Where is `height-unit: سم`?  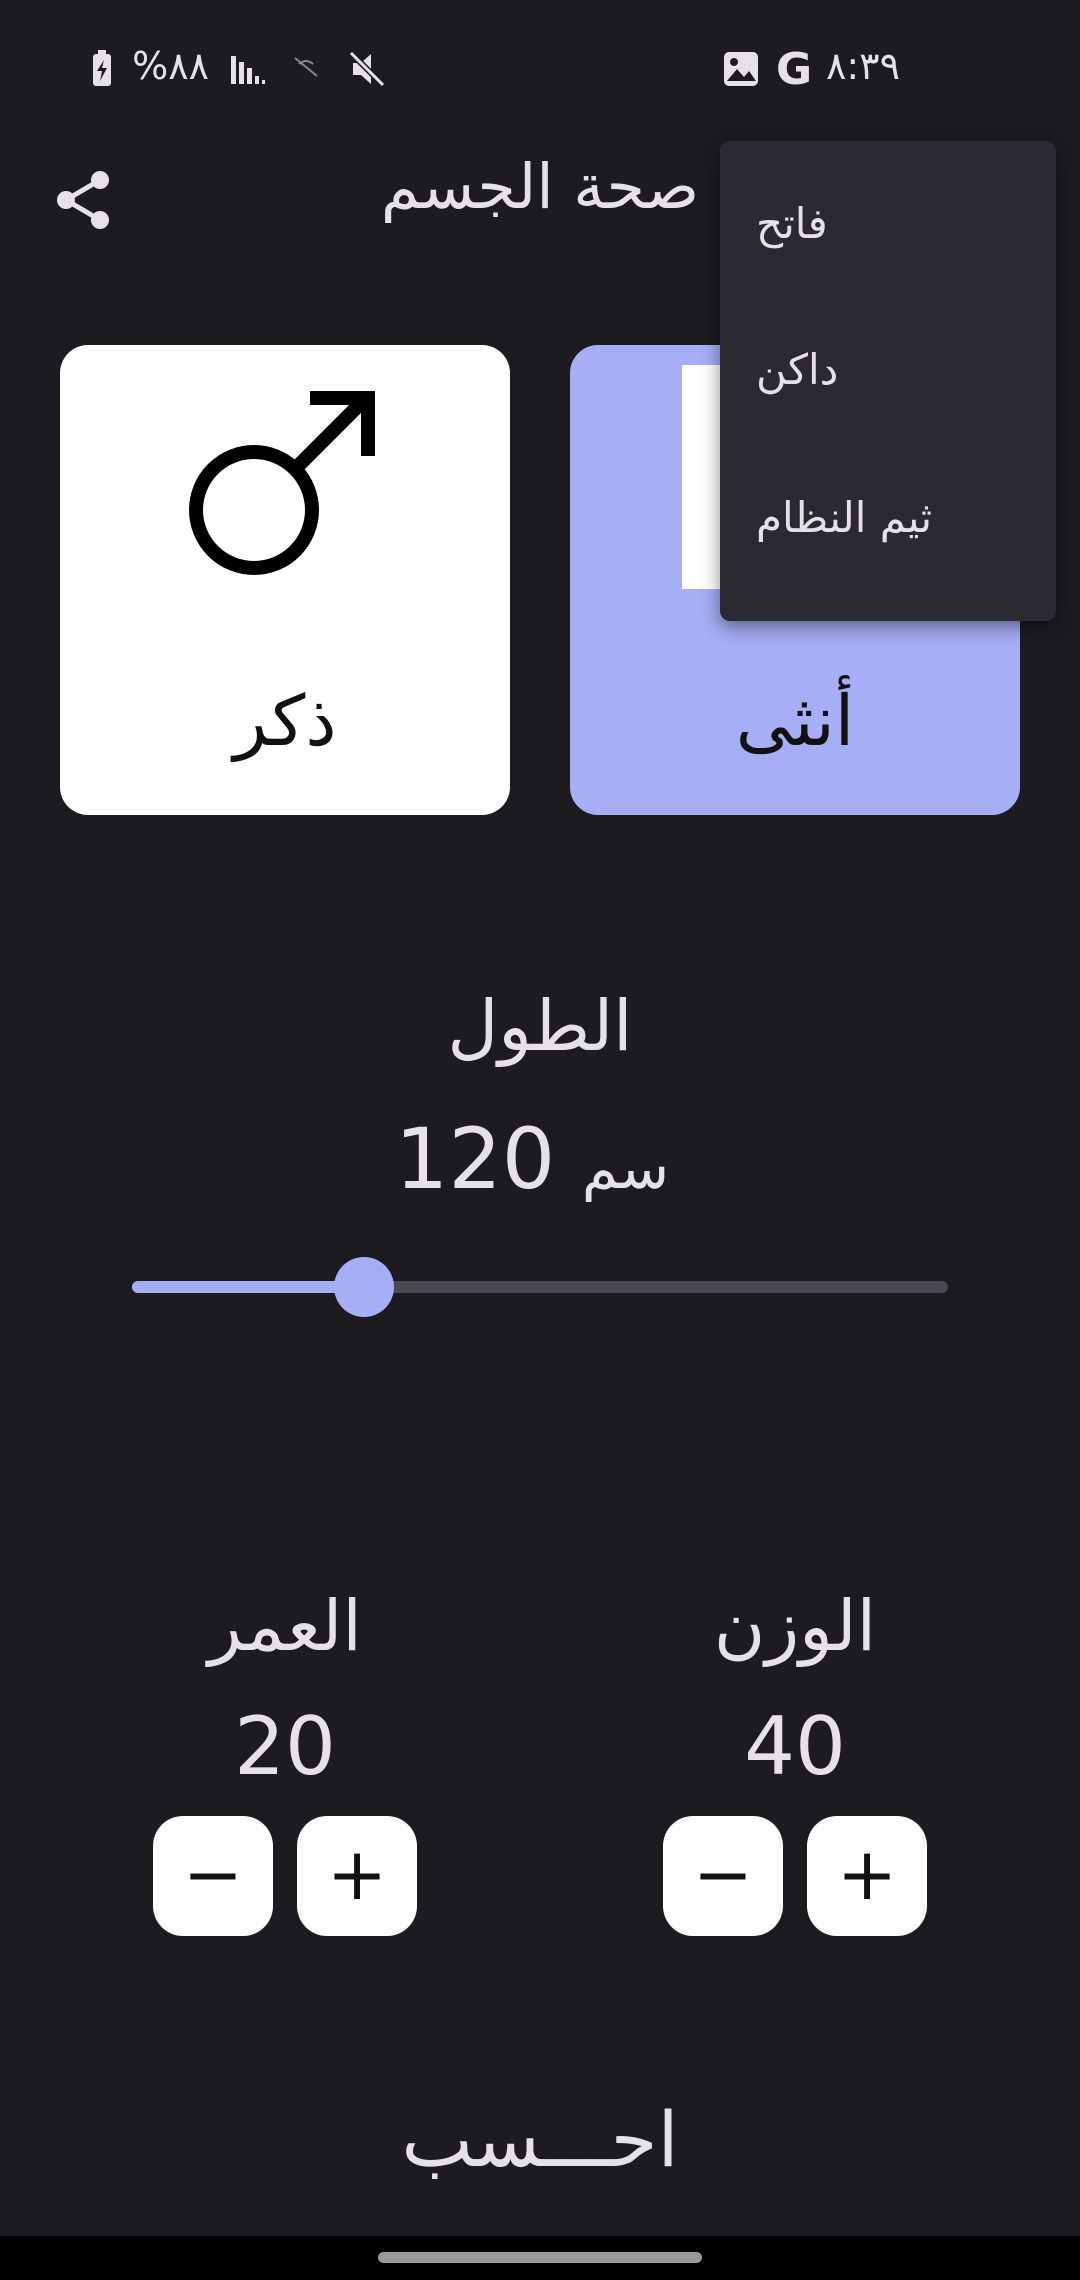 height-unit: سم is located at coordinates (625, 1168).